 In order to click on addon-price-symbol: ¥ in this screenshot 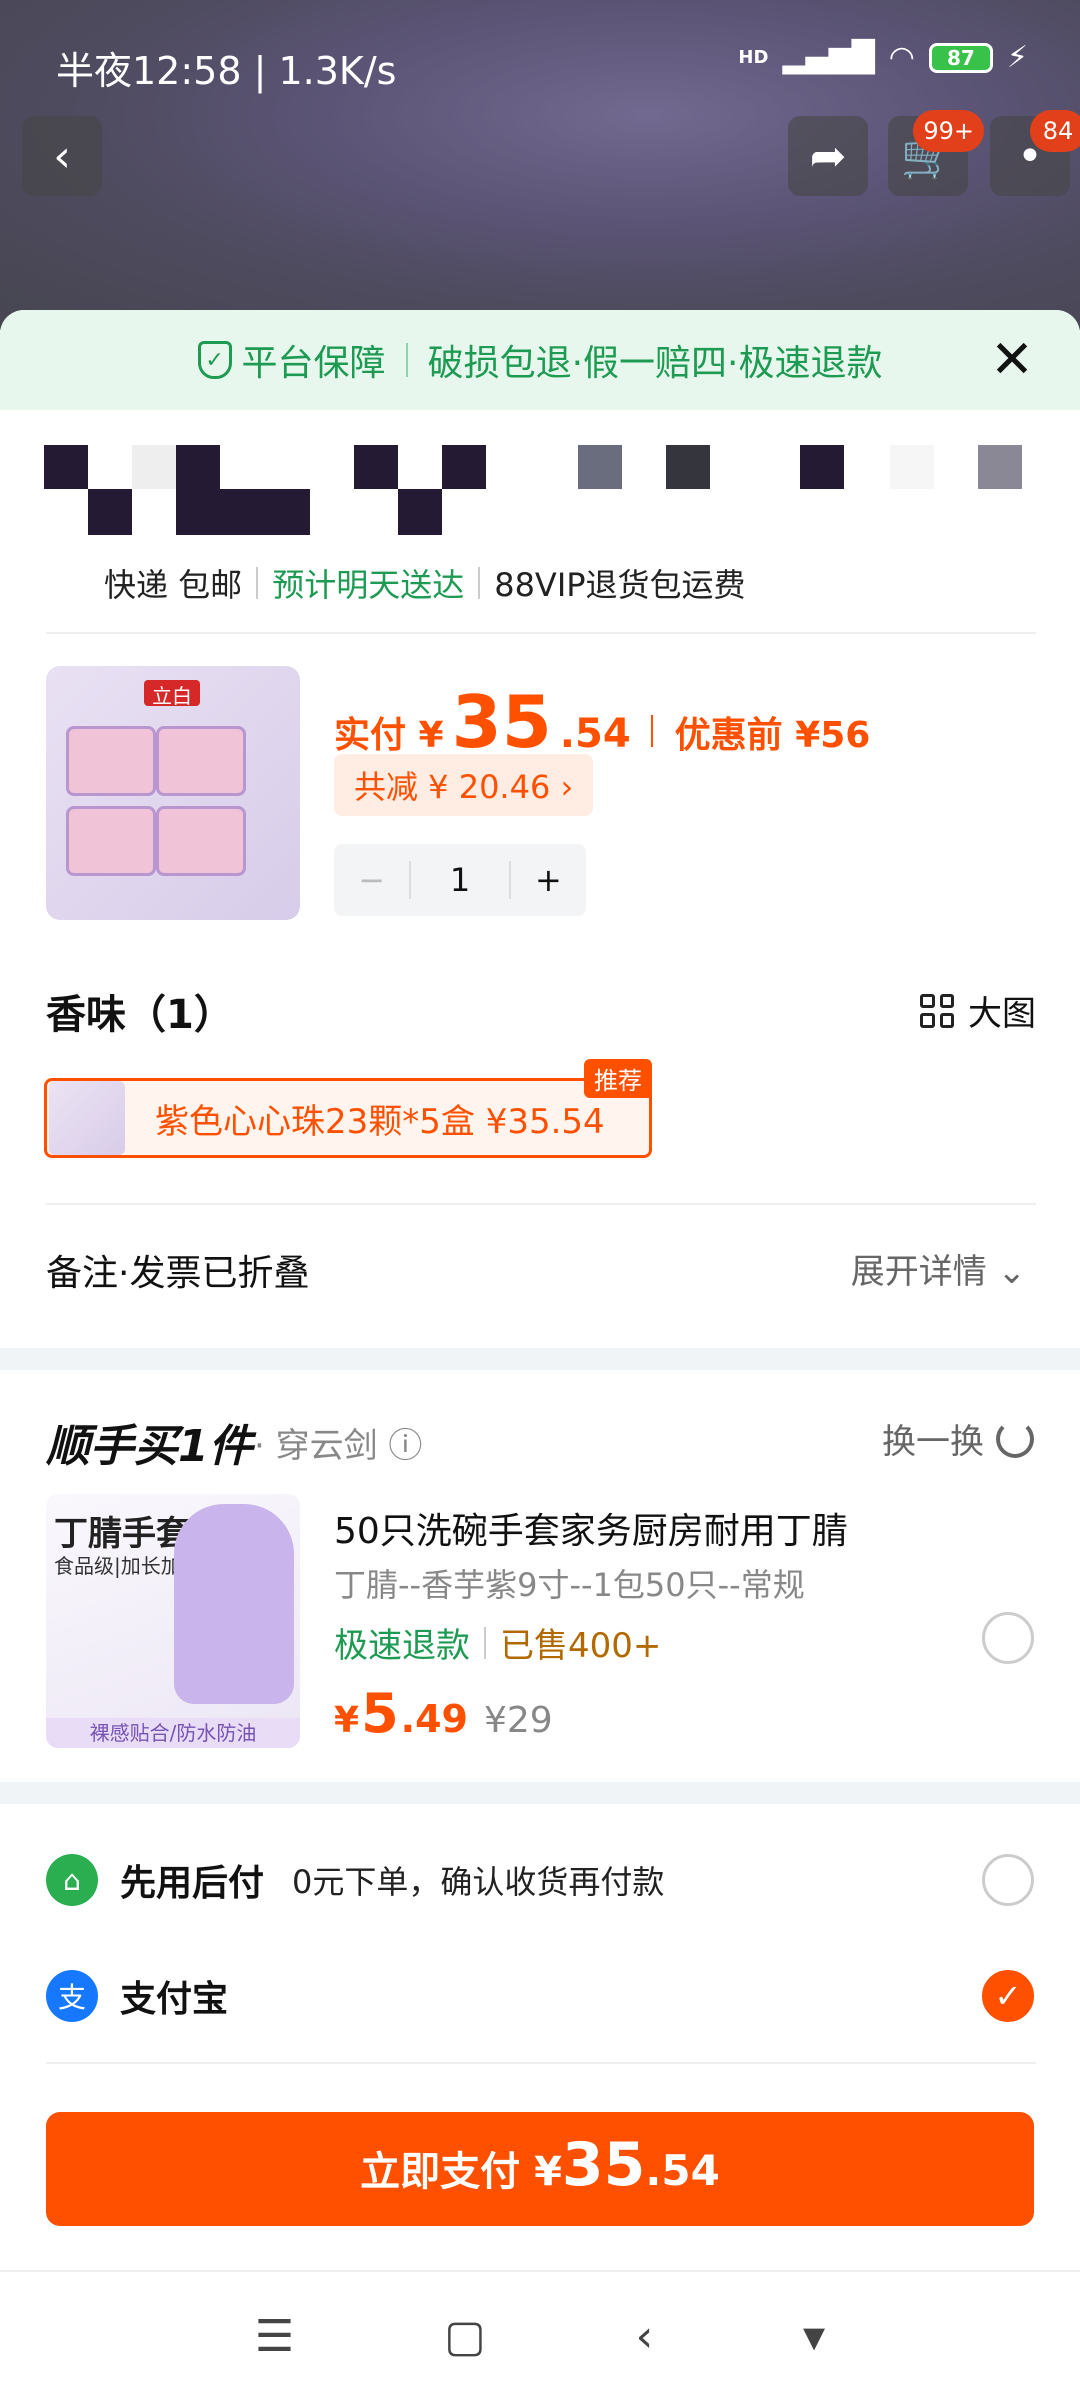, I will do `click(347, 1720)`.